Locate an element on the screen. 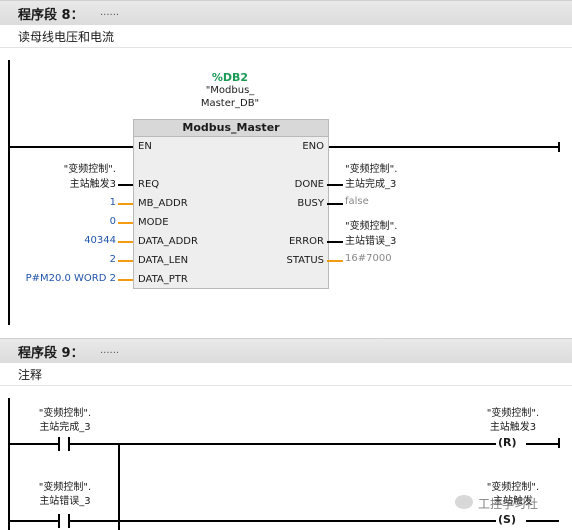  rung1-contact-line1: "变频控制". is located at coordinates (65, 411).